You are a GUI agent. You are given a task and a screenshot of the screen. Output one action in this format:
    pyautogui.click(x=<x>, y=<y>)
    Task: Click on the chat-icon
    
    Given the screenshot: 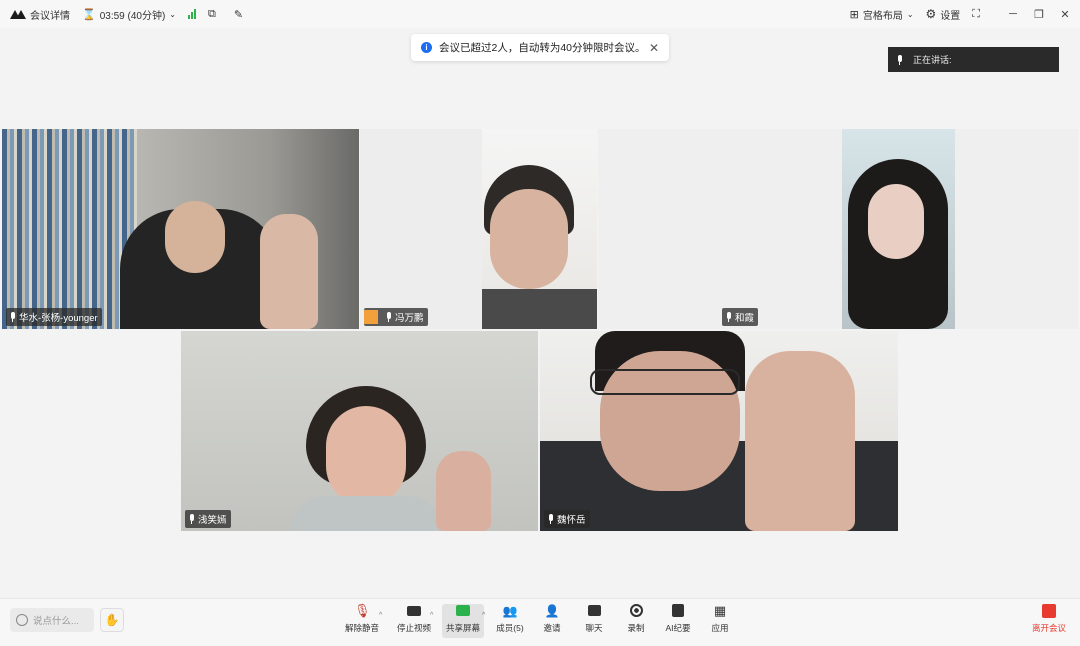 What is the action you would take?
    pyautogui.click(x=594, y=610)
    